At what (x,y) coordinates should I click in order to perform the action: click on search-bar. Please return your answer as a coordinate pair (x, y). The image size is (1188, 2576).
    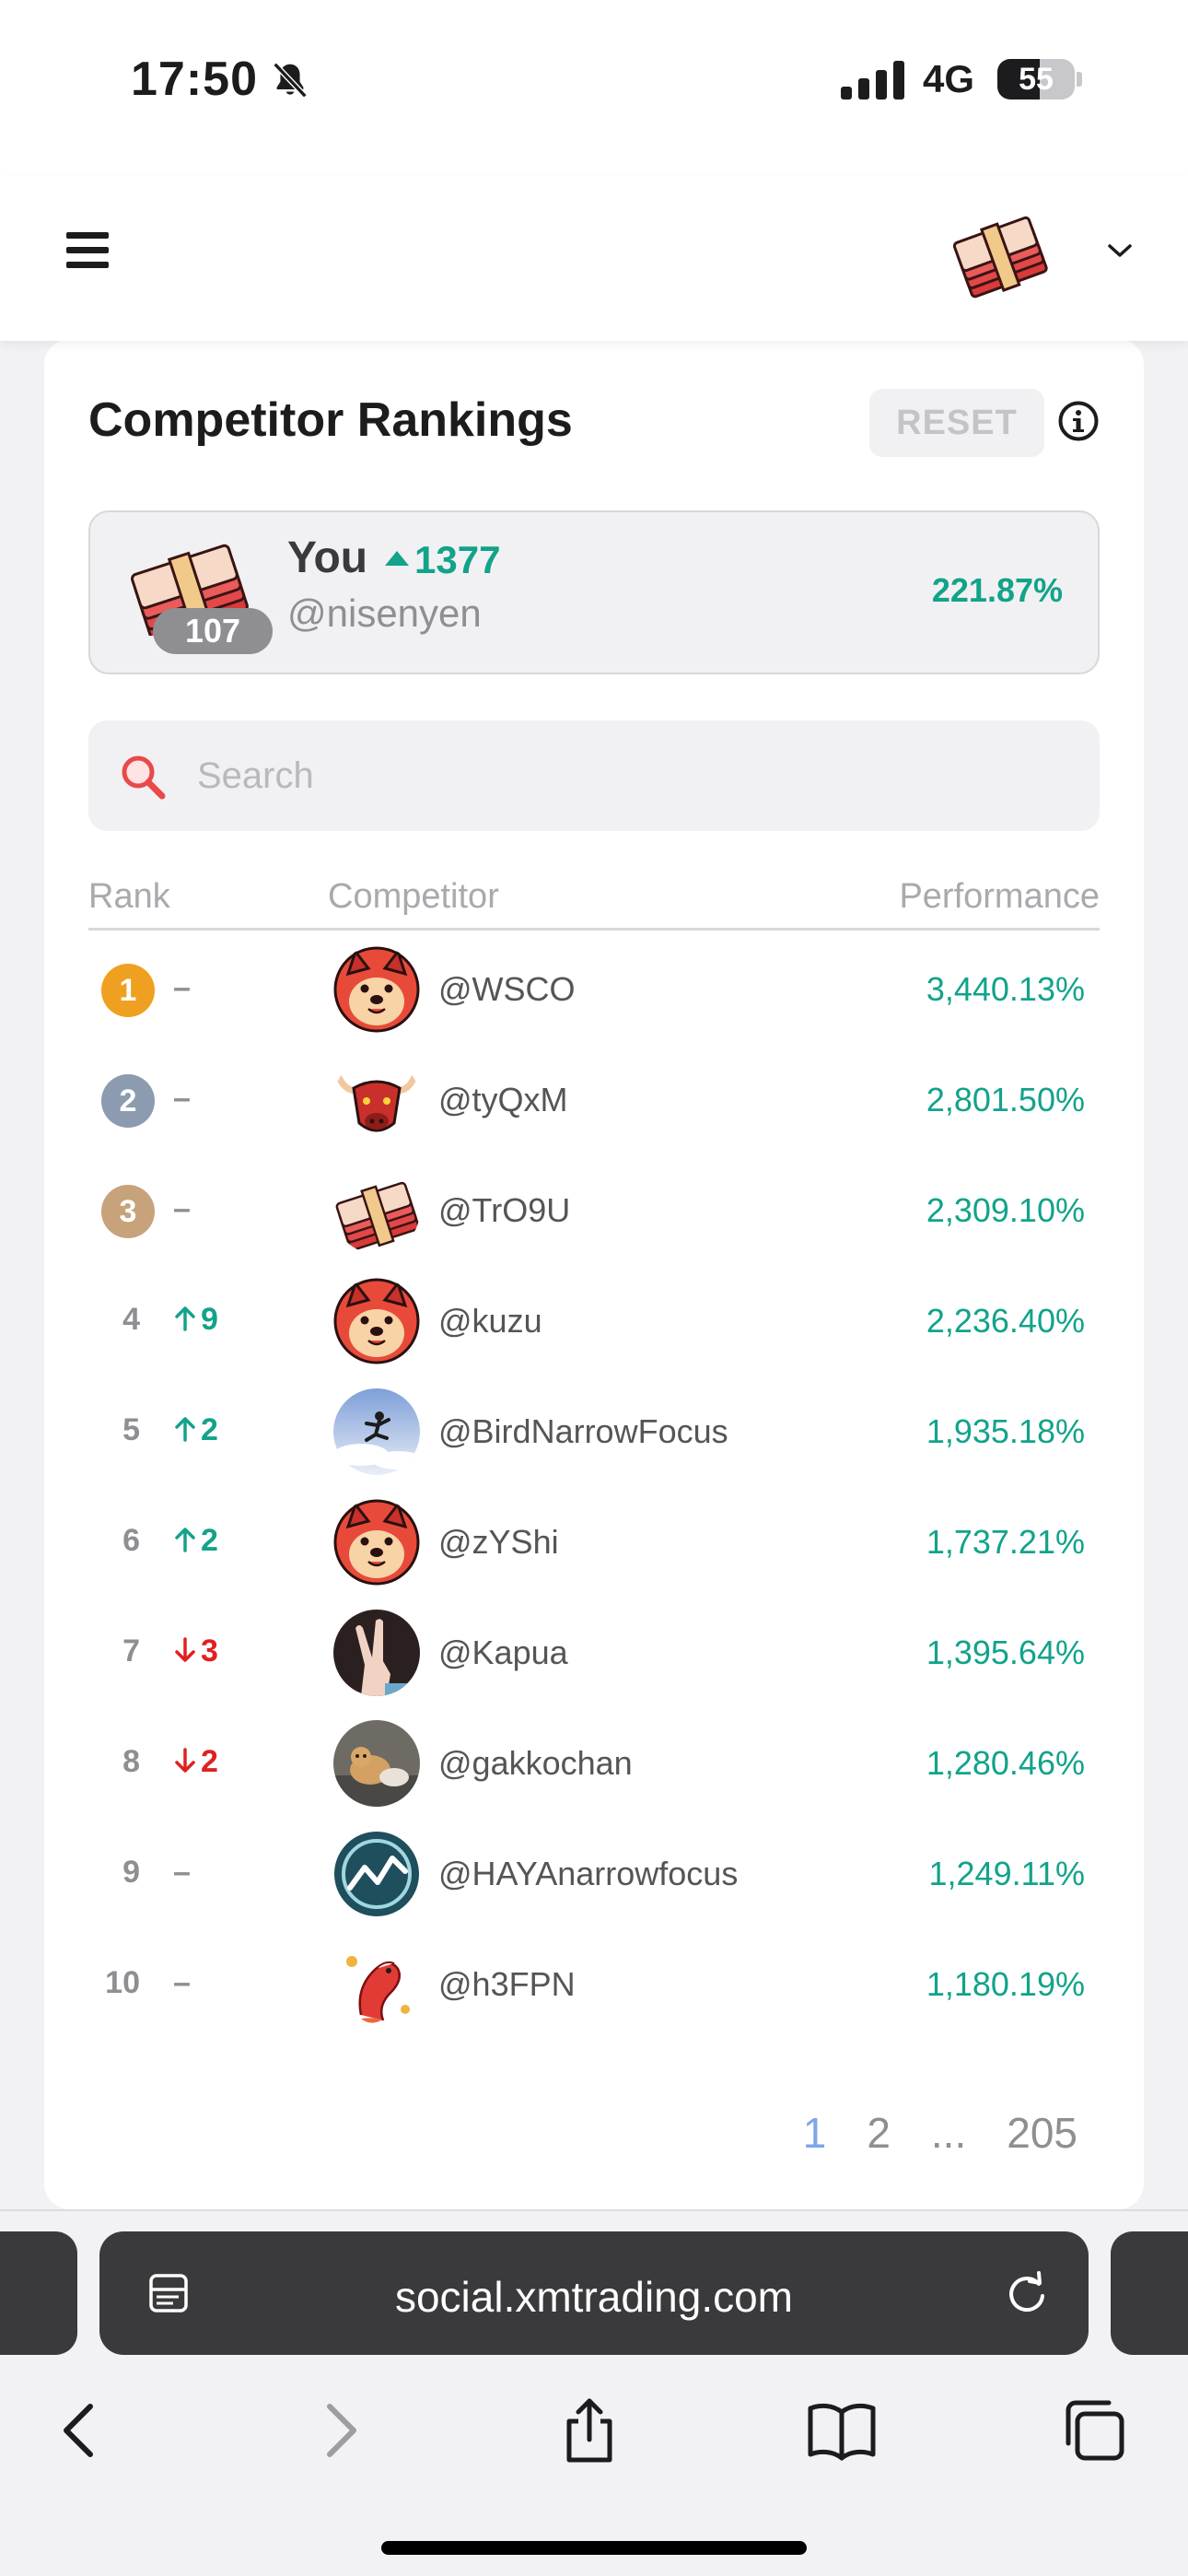
    Looking at the image, I should click on (594, 775).